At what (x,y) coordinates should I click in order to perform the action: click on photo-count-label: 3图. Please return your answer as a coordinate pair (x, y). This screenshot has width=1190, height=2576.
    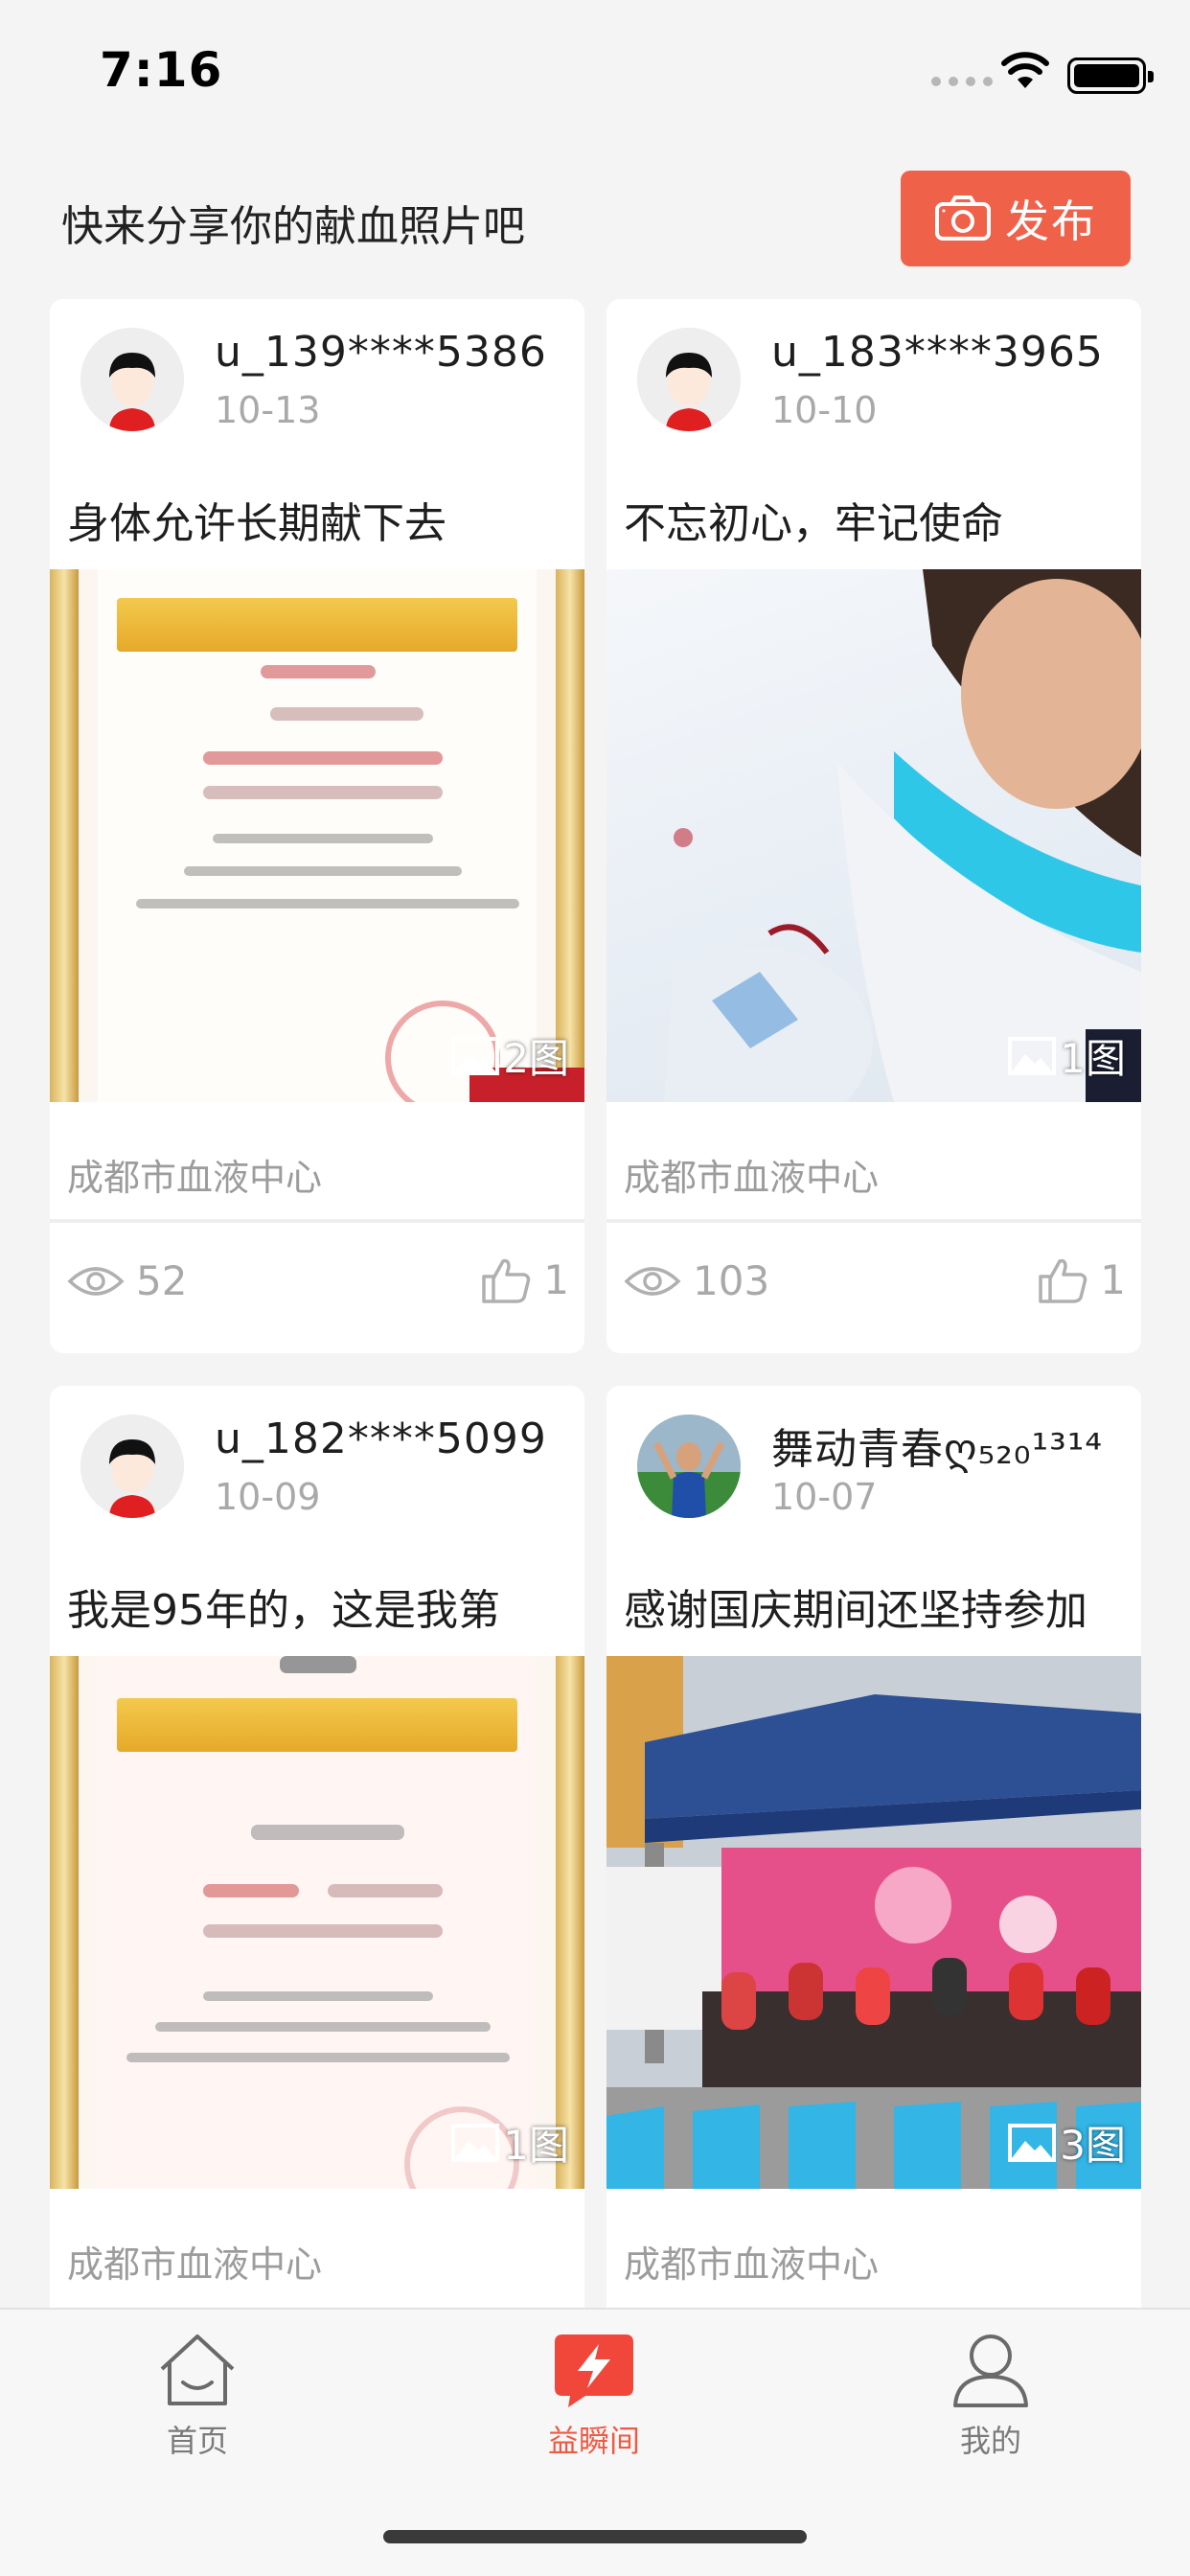
    Looking at the image, I should click on (1093, 2145).